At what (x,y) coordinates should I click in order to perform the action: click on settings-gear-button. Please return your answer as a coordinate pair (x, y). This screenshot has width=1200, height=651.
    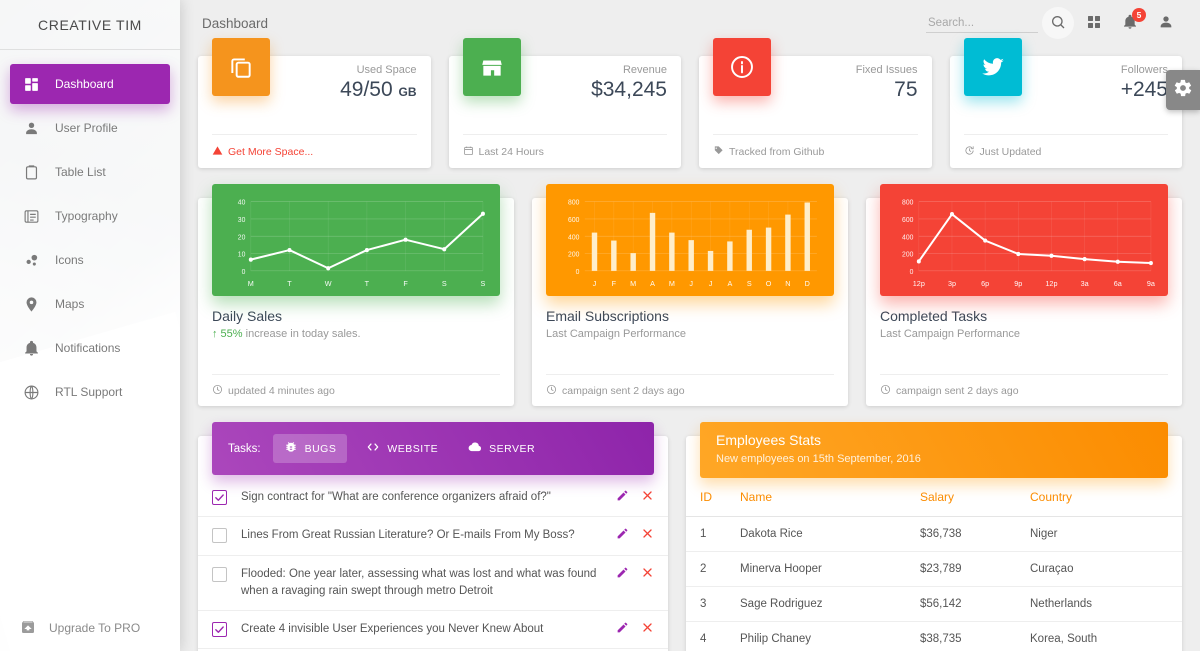
    Looking at the image, I should click on (1183, 90).